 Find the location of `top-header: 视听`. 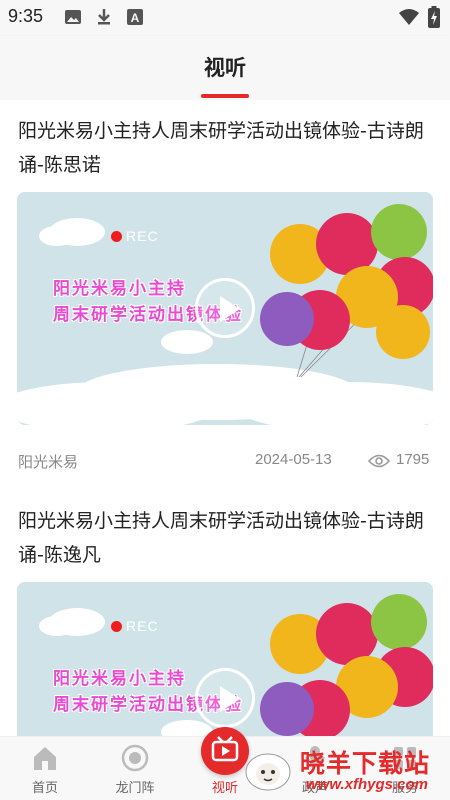

top-header: 视听 is located at coordinates (225, 68).